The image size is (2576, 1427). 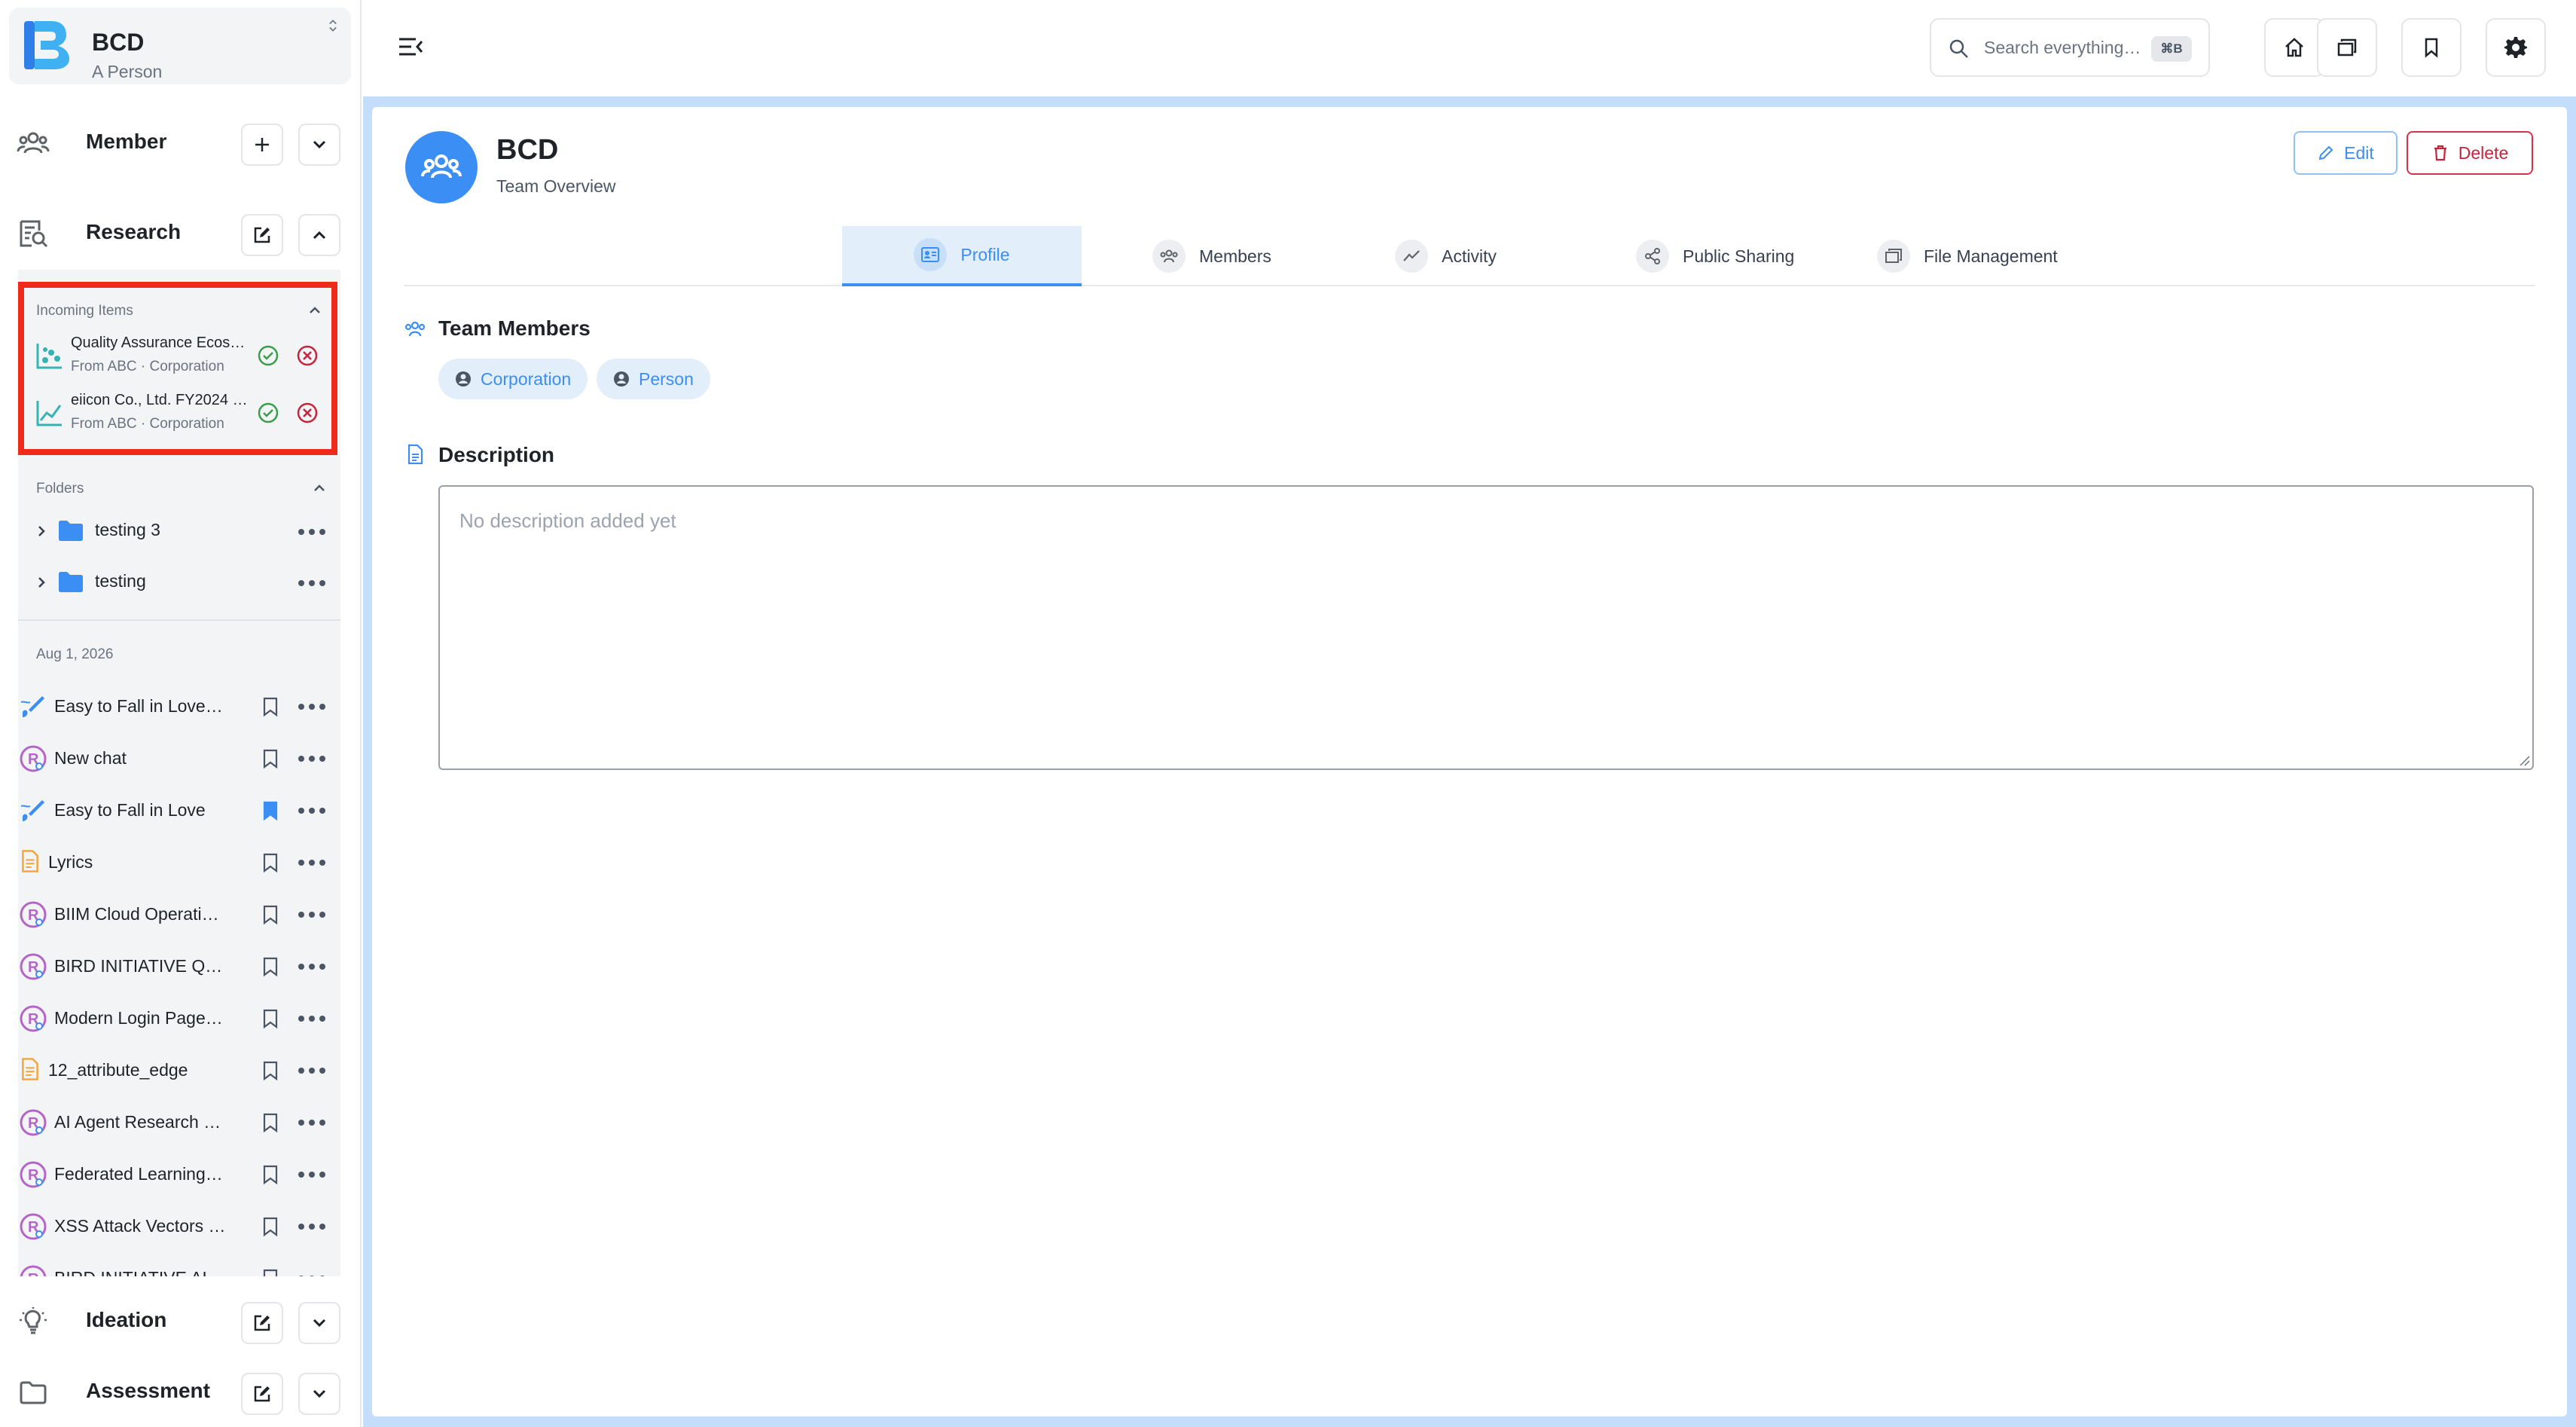 I want to click on files-button, so click(x=2347, y=47).